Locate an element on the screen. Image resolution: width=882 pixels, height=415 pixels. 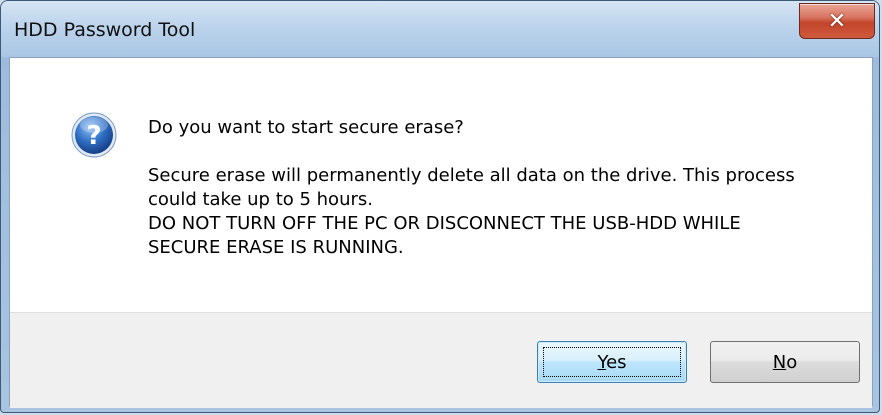
close-button: ✕ is located at coordinates (837, 21).